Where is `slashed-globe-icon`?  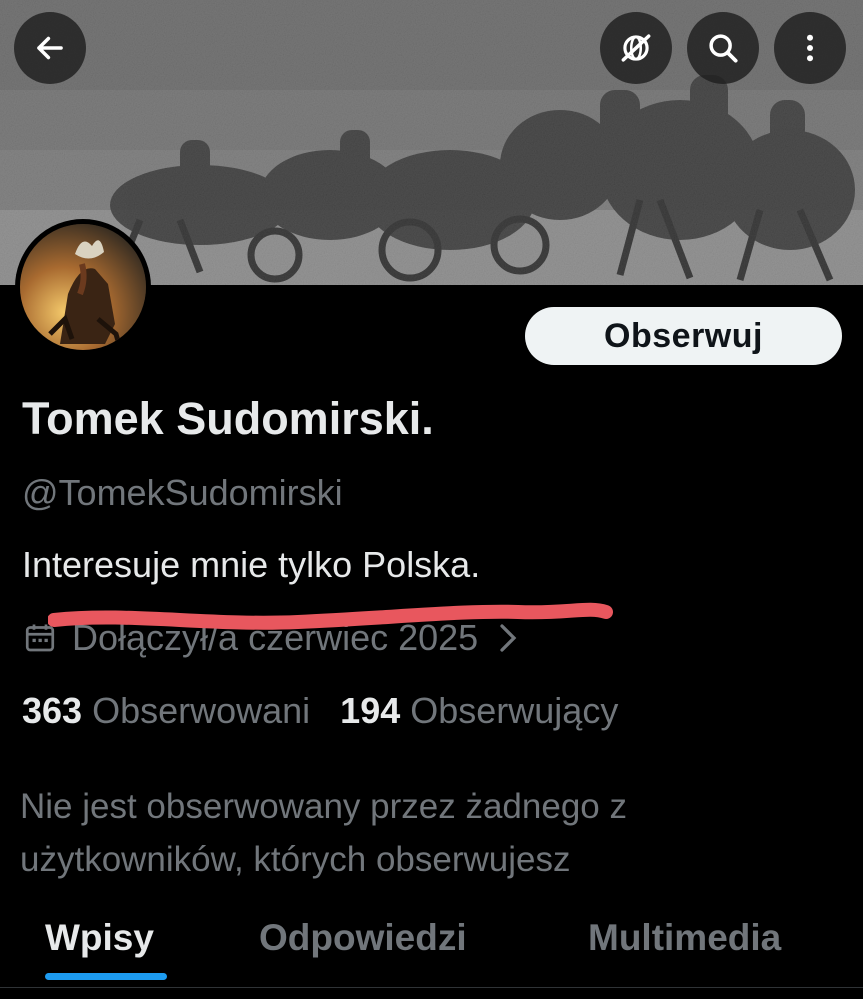 slashed-globe-icon is located at coordinates (636, 48).